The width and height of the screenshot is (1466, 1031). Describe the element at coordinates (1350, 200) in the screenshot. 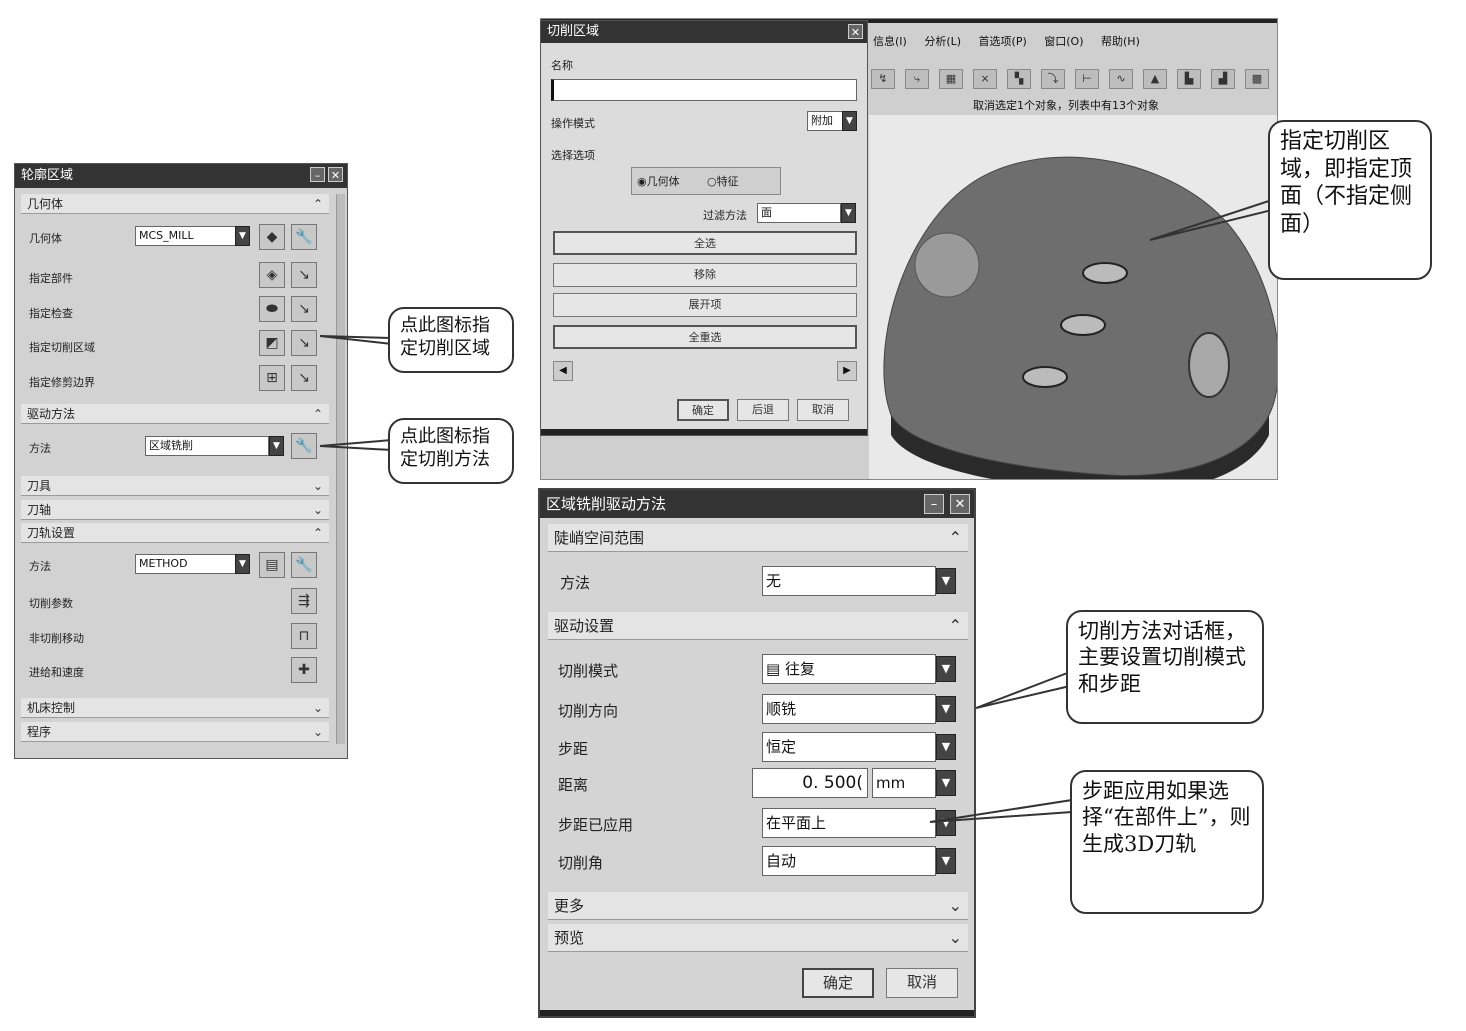

I see `callout-top-face: 指定切削区域，即指定顶面（不指定侧面）` at that location.